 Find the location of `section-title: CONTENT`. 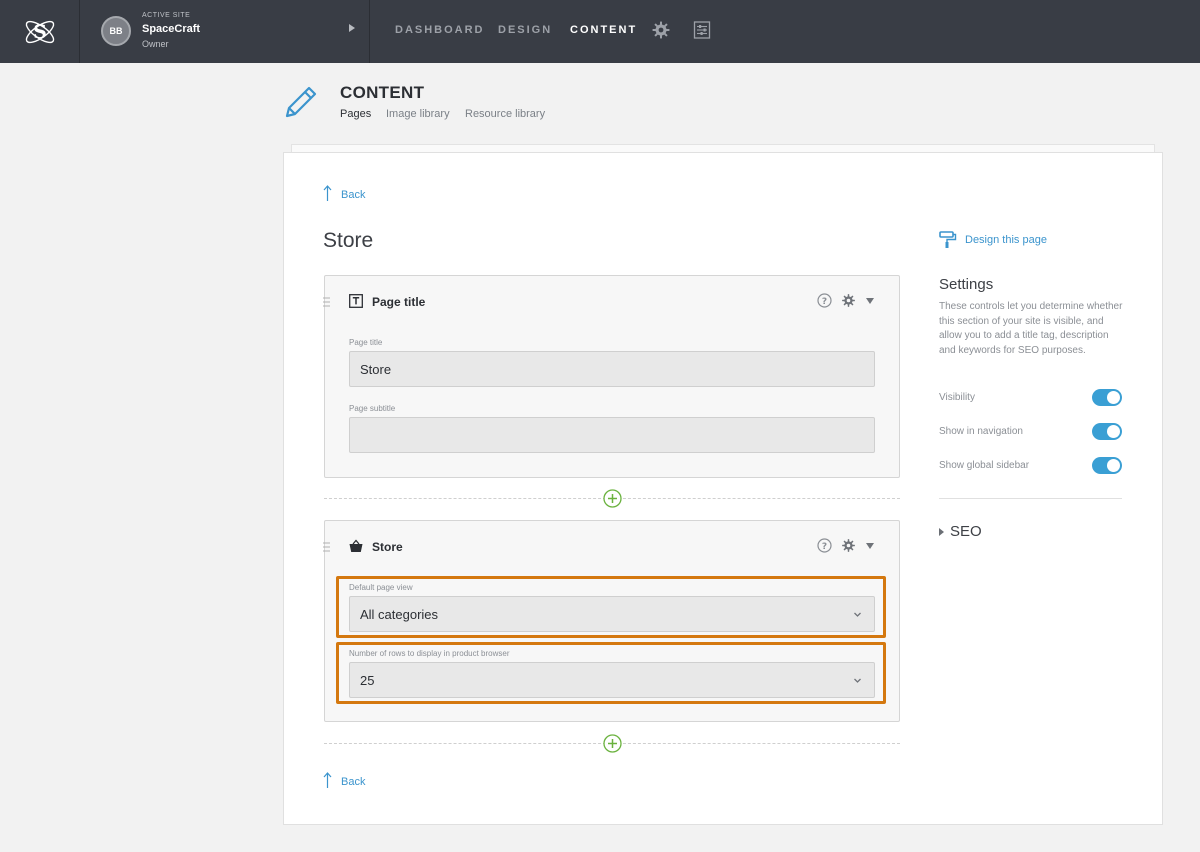

section-title: CONTENT is located at coordinates (382, 92).